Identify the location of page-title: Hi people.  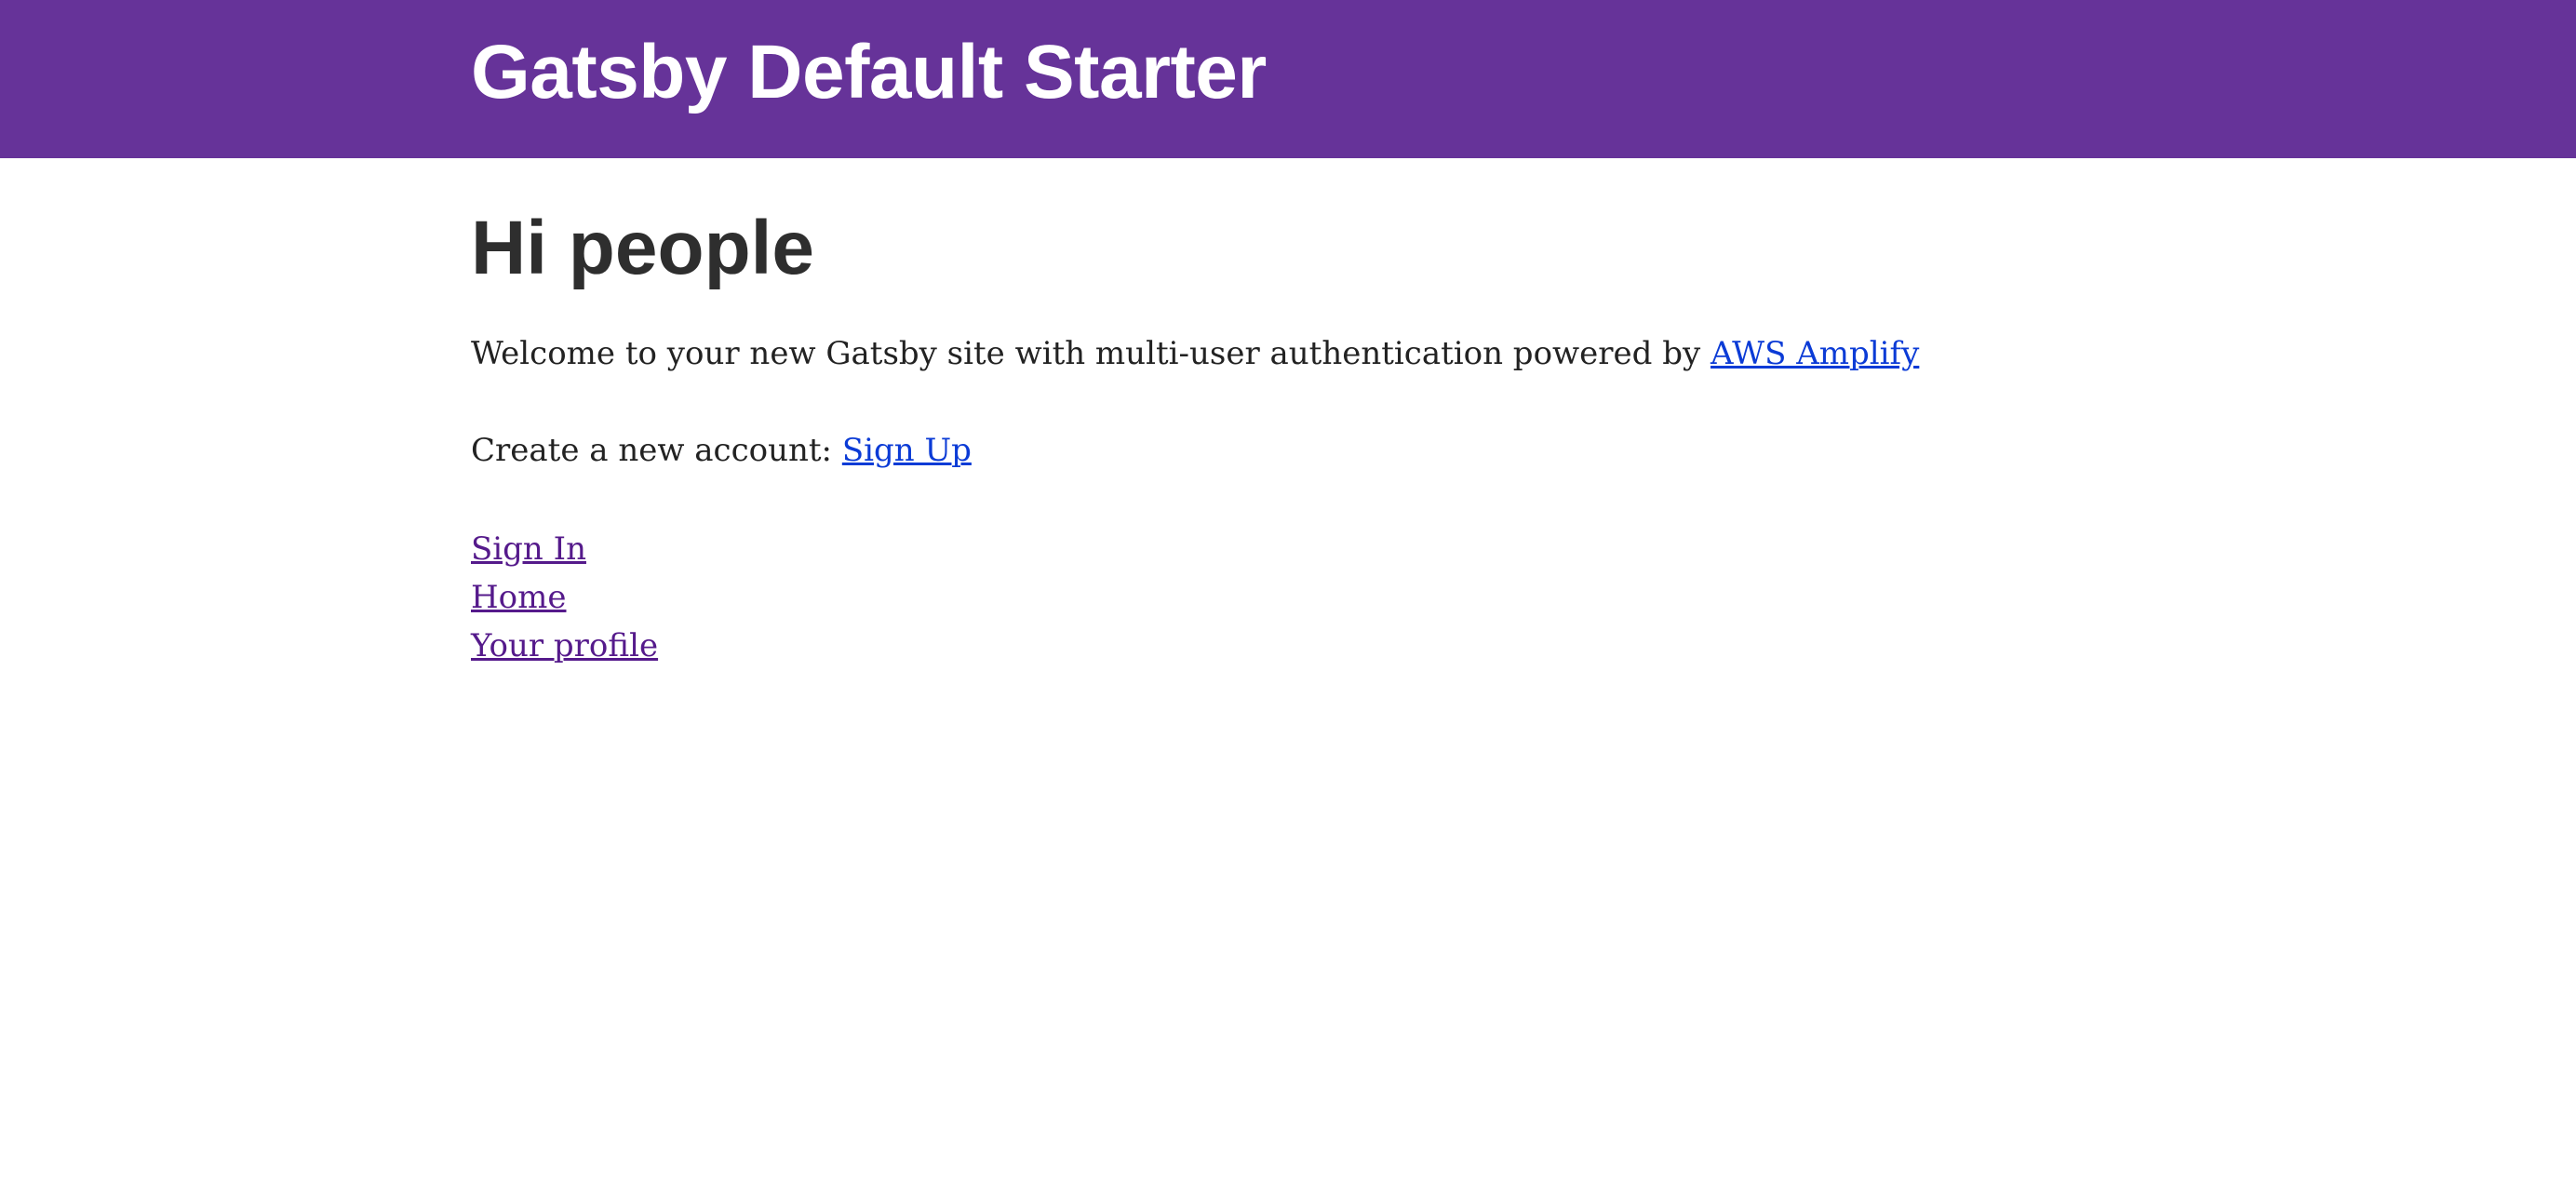
(643, 248).